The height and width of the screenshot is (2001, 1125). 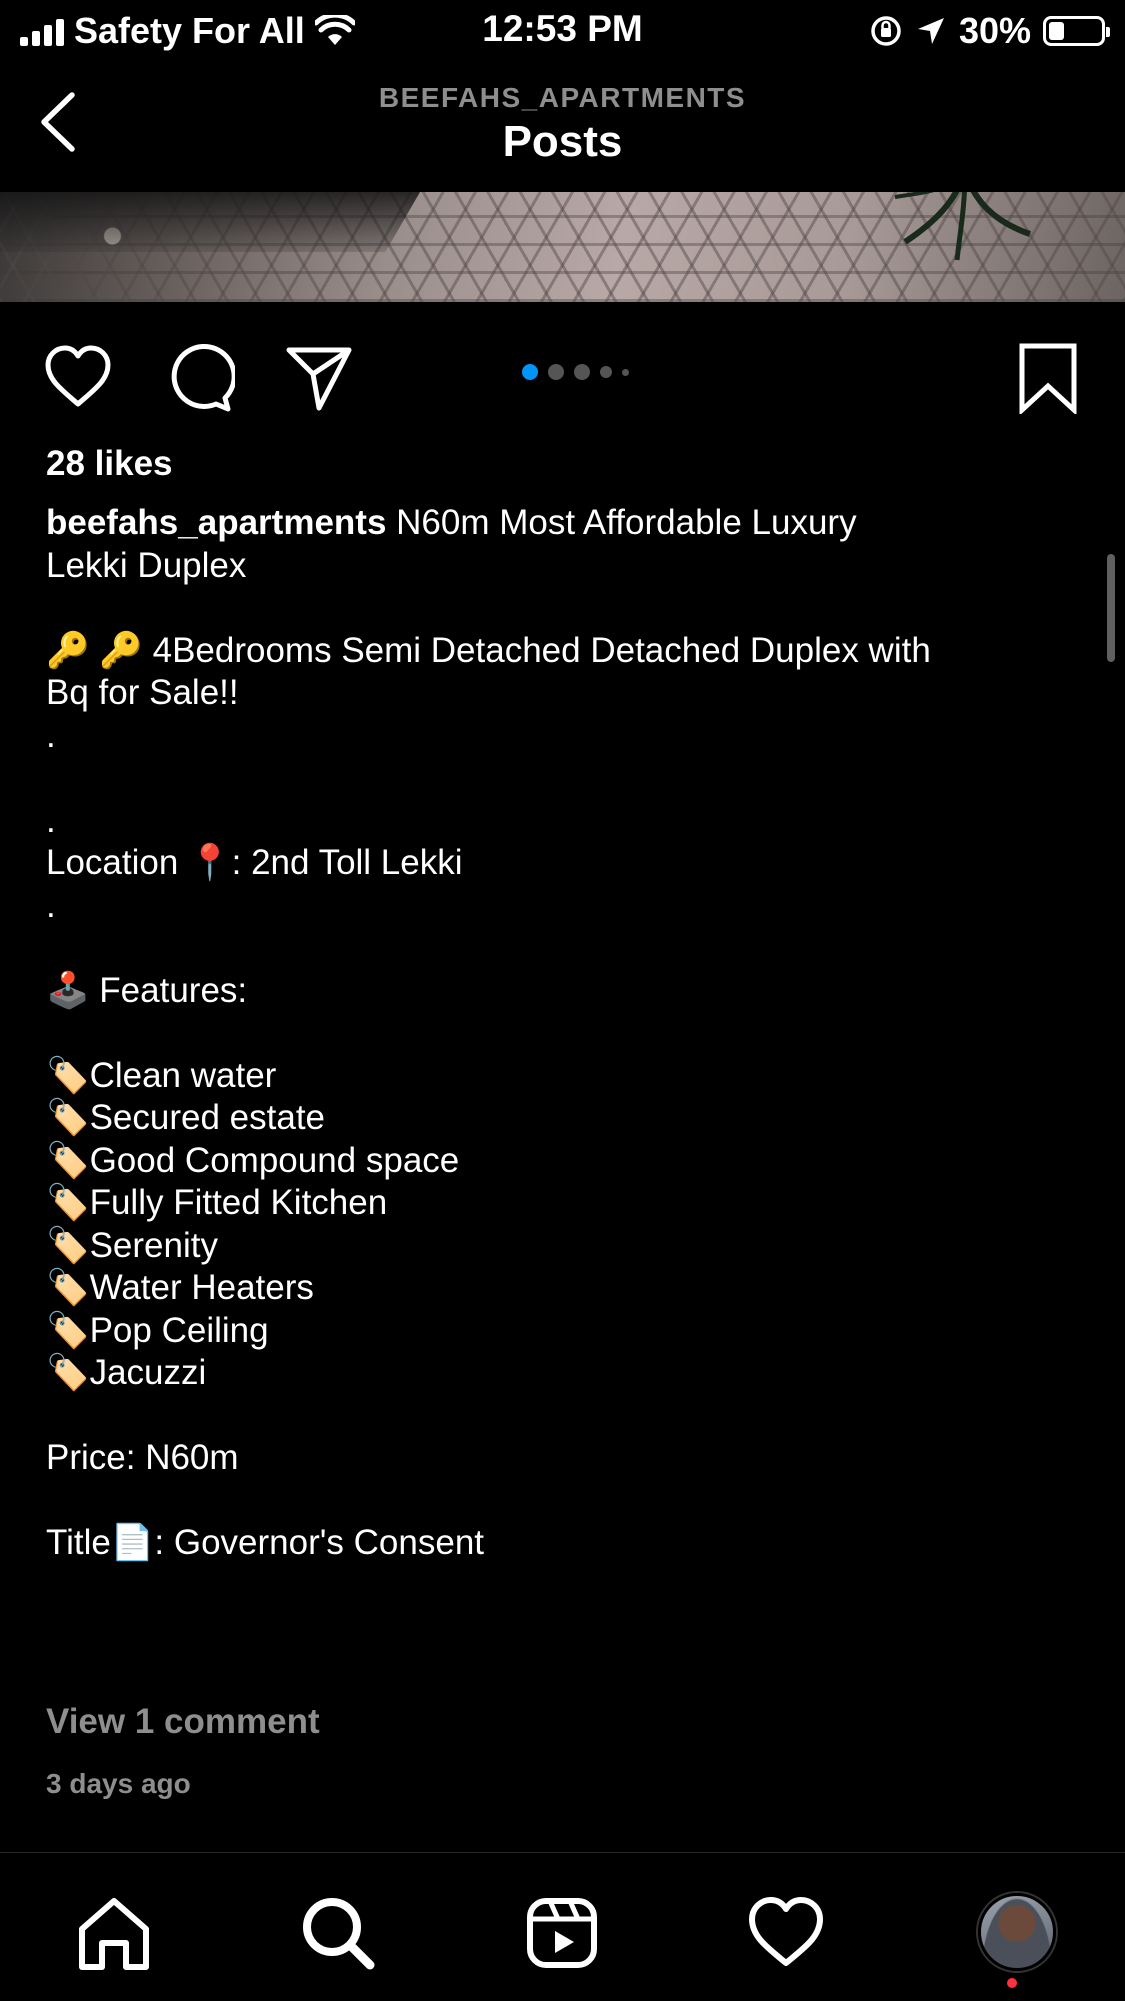 I want to click on likes-count: 28 likes, so click(x=109, y=464).